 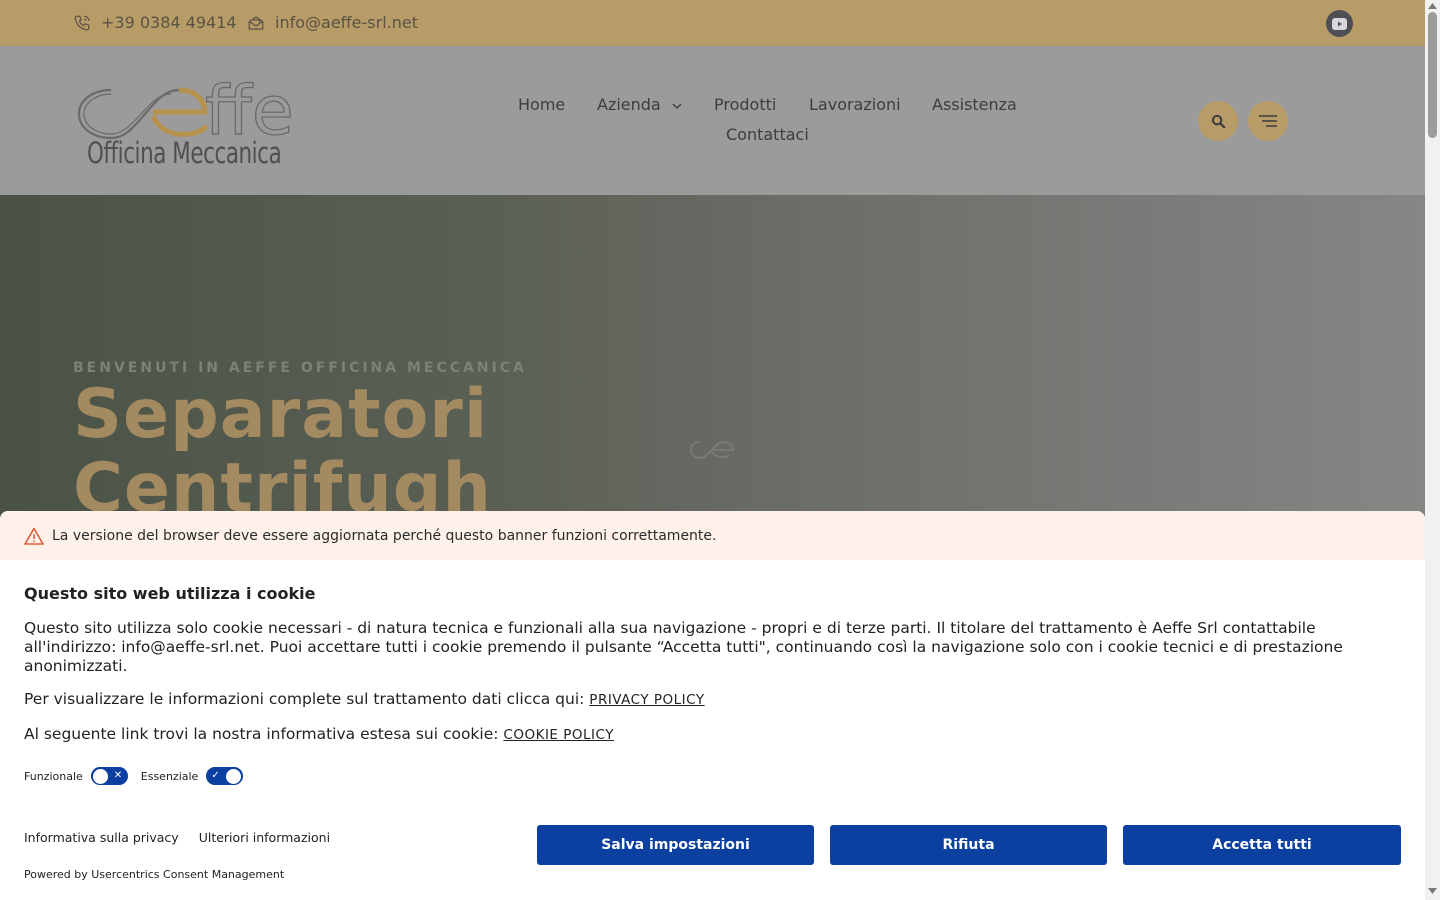 I want to click on nav-azienda-label: Azienda, so click(x=629, y=104).